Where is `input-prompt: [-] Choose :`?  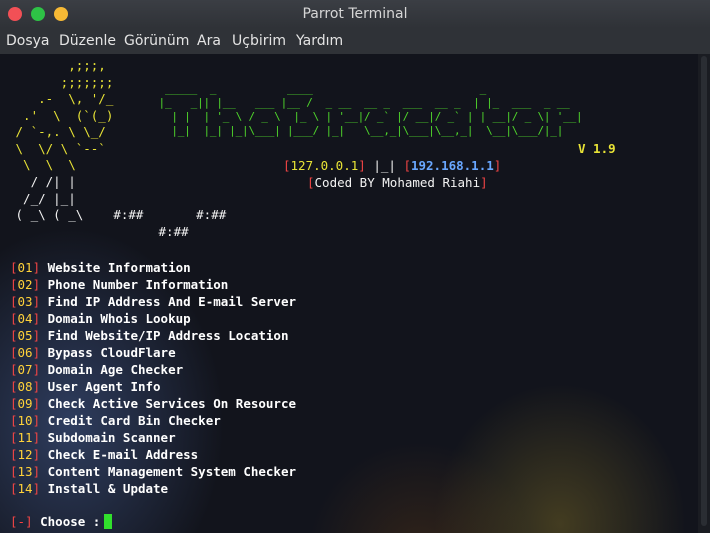 input-prompt: [-] Choose : is located at coordinates (61, 521).